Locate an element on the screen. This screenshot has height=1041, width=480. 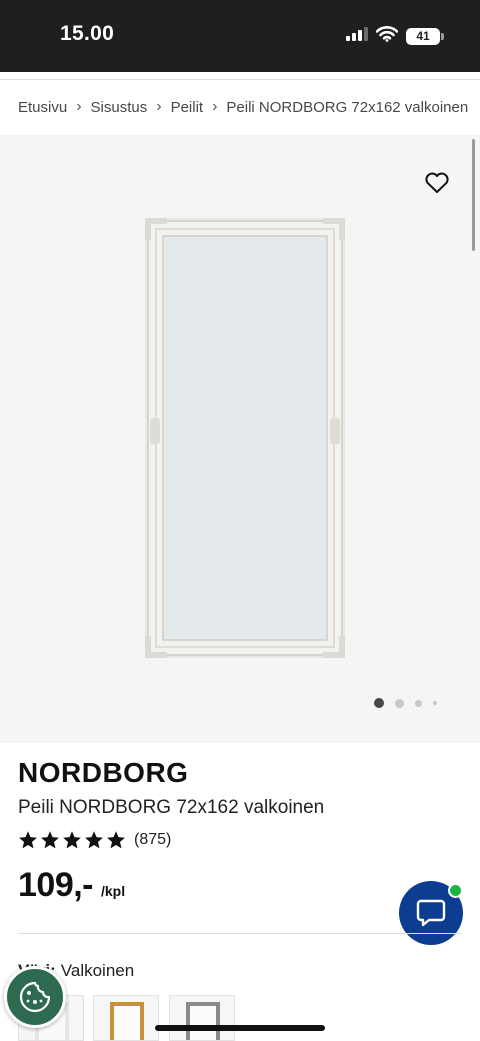
product-description: Peili NORDBORG 72x162 valkoinen is located at coordinates (171, 807).